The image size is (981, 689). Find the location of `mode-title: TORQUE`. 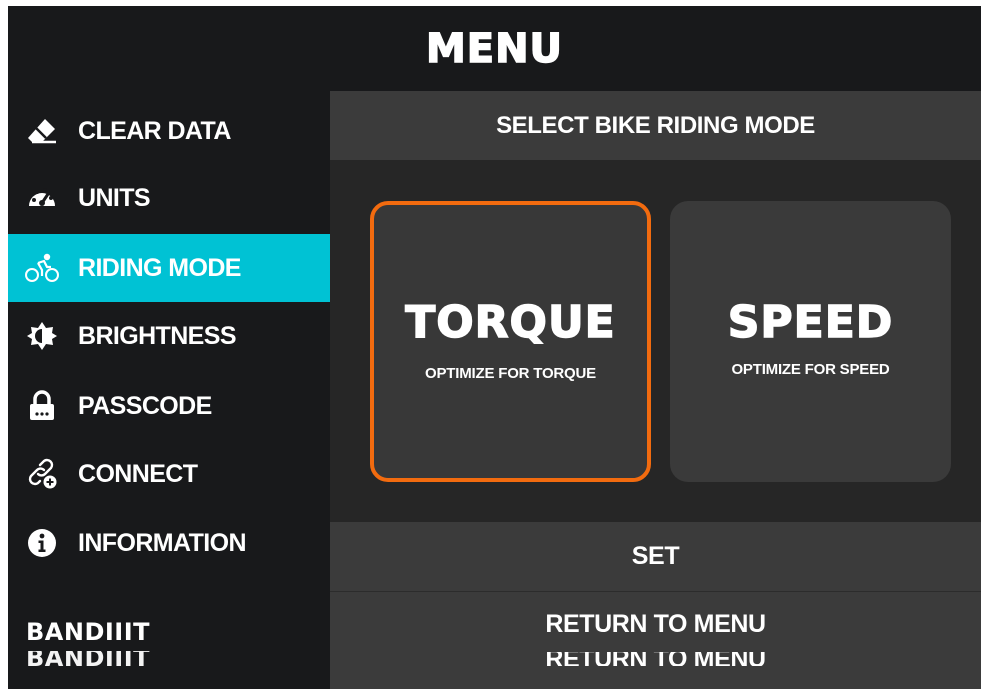

mode-title: TORQUE is located at coordinates (510, 322).